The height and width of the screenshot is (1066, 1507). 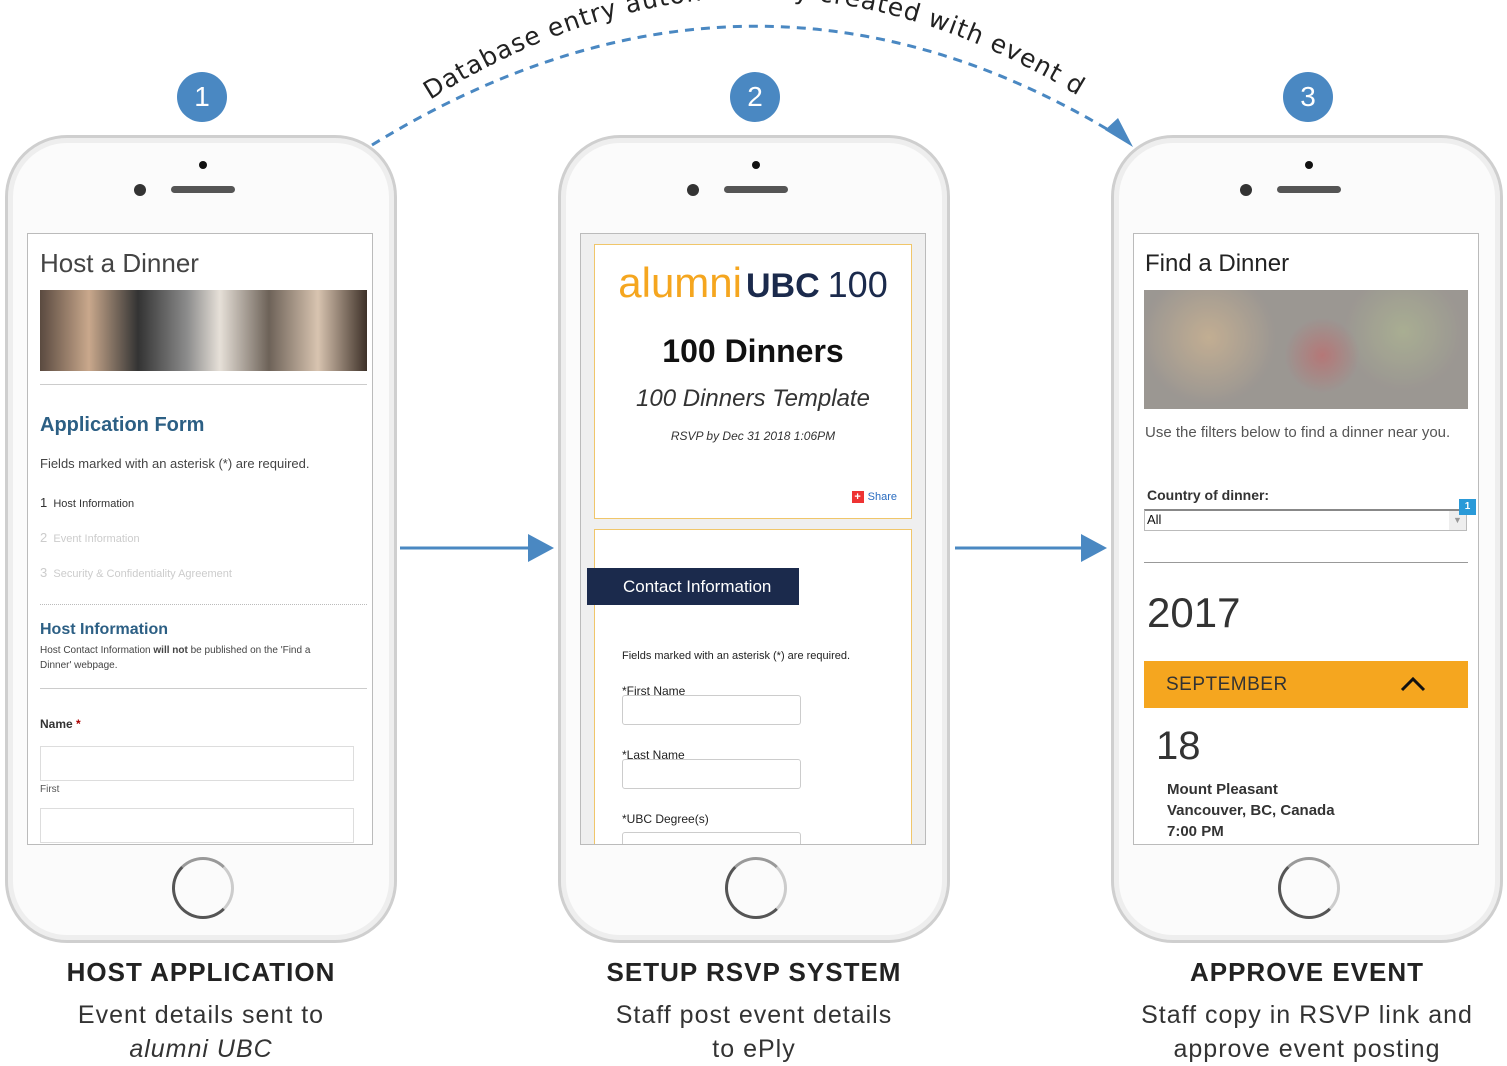 I want to click on country-select: All ▼, so click(x=1305, y=520).